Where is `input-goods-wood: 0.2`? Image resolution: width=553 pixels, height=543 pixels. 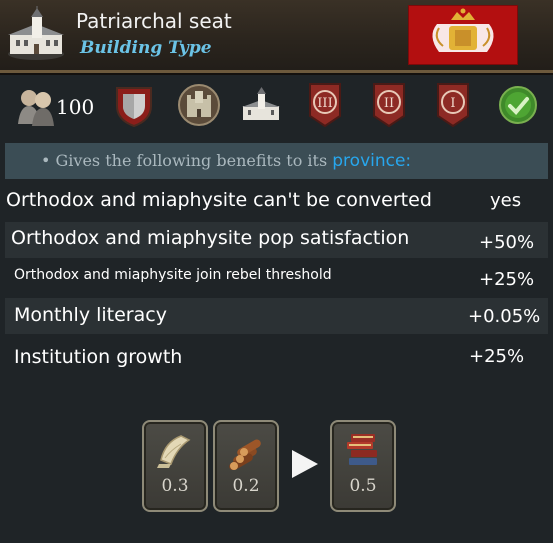 input-goods-wood: 0.2 is located at coordinates (246, 466).